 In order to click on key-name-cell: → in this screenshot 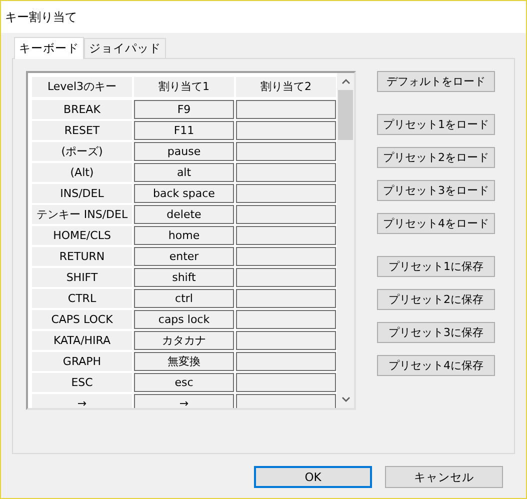, I will do `click(82, 401)`.